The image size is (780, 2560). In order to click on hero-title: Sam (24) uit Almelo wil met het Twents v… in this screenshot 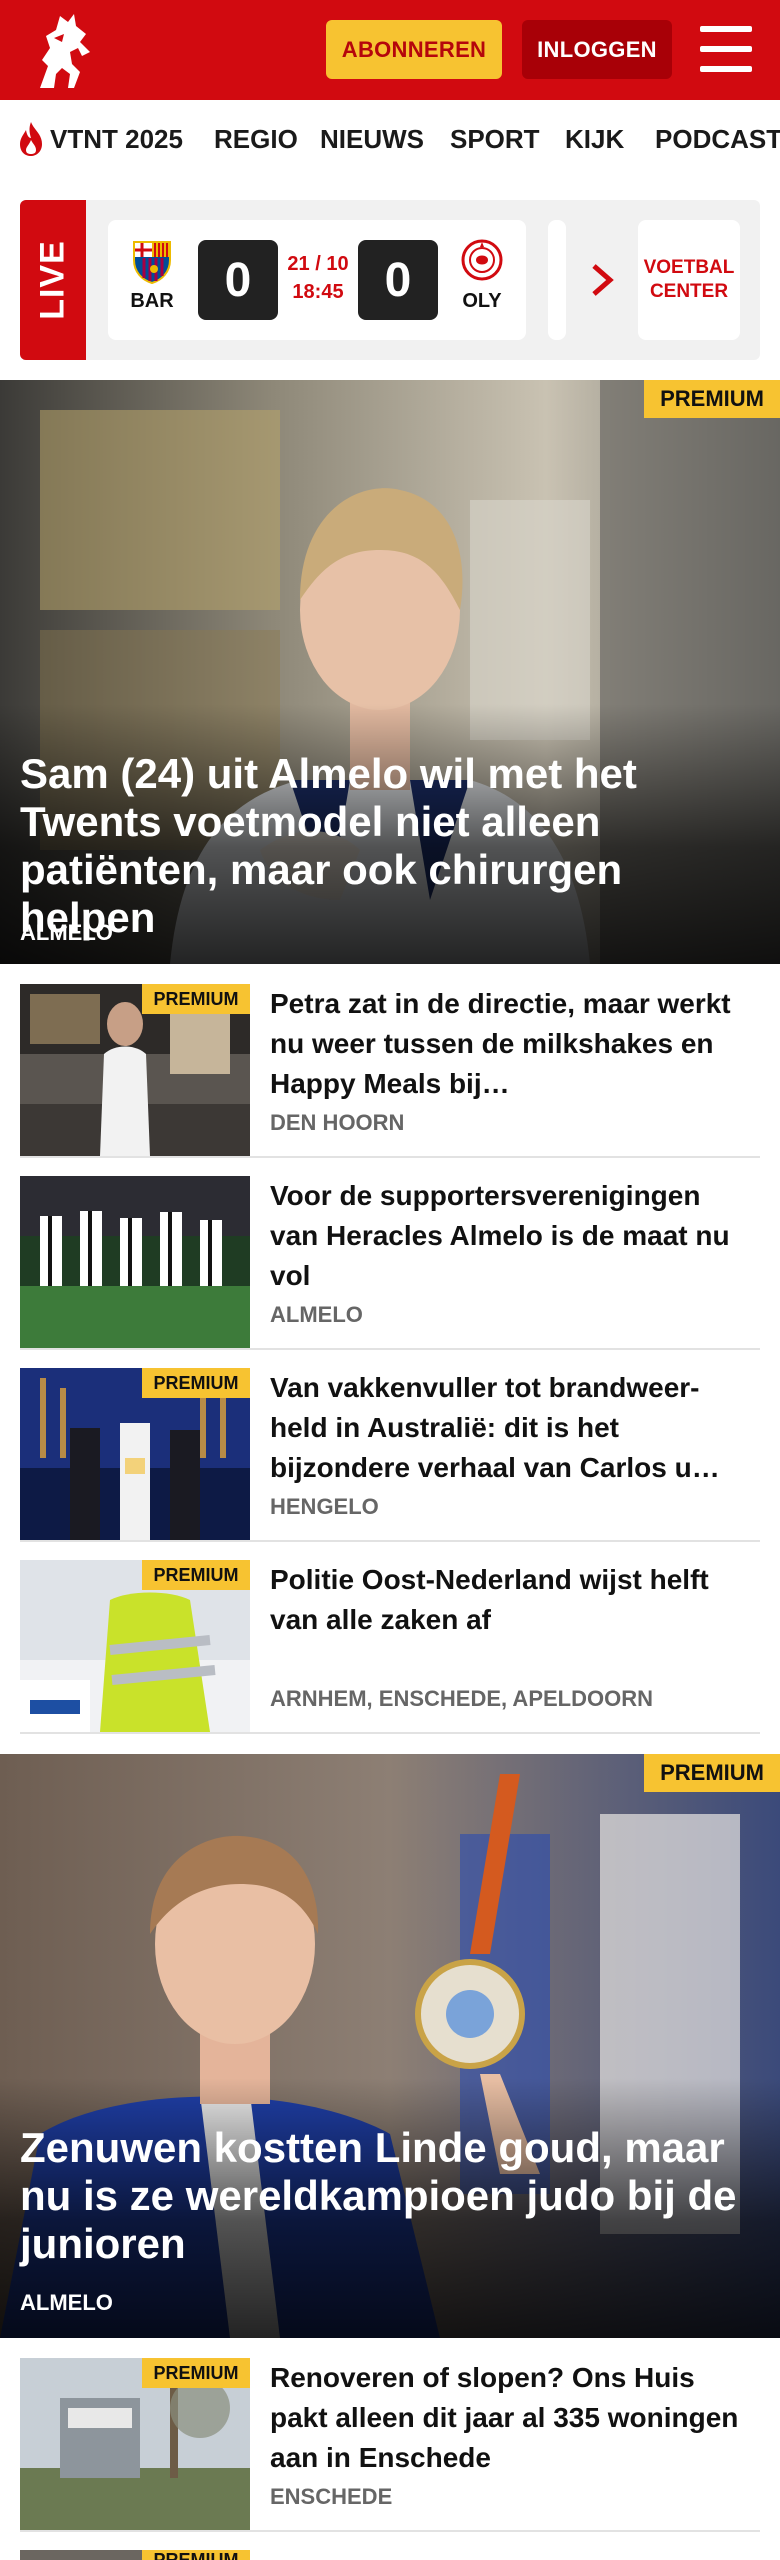, I will do `click(390, 846)`.